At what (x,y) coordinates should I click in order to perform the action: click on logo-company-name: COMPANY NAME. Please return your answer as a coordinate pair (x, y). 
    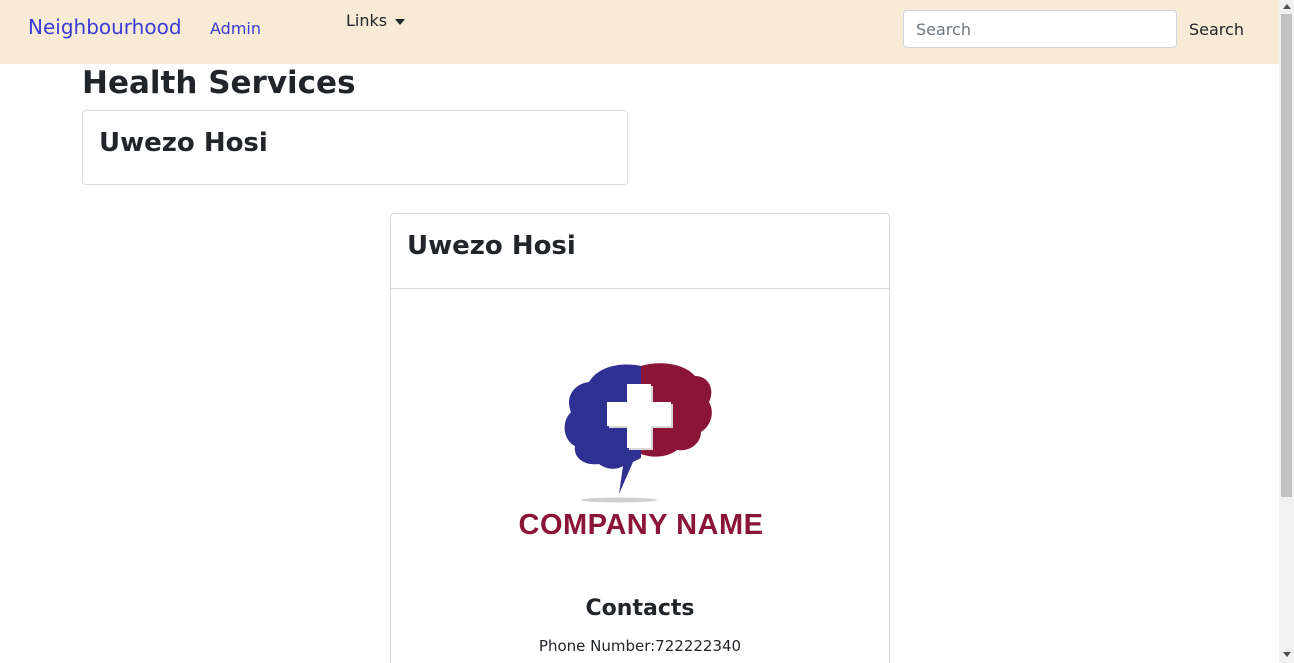
    Looking at the image, I should click on (641, 525).